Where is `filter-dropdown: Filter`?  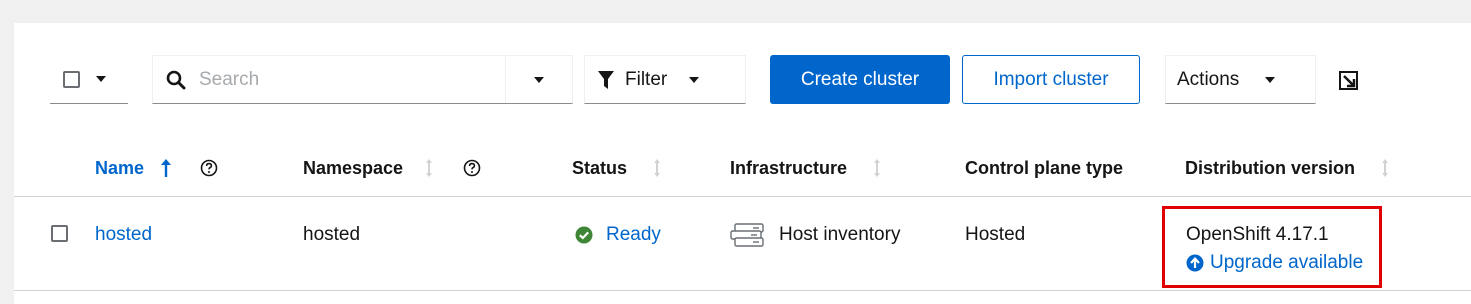 filter-dropdown: Filter is located at coordinates (665, 79).